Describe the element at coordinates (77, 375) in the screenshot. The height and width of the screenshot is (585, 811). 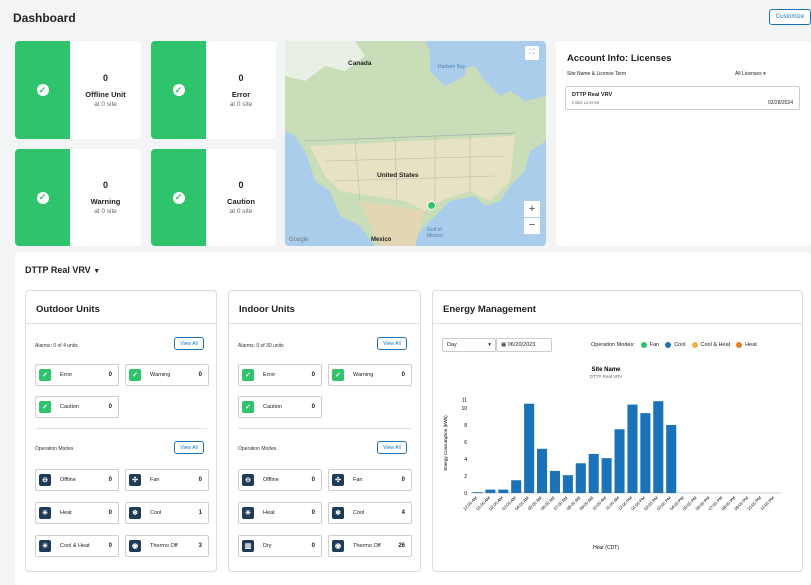
I see `outdoor-error-chip: ✓ Error 0` at that location.